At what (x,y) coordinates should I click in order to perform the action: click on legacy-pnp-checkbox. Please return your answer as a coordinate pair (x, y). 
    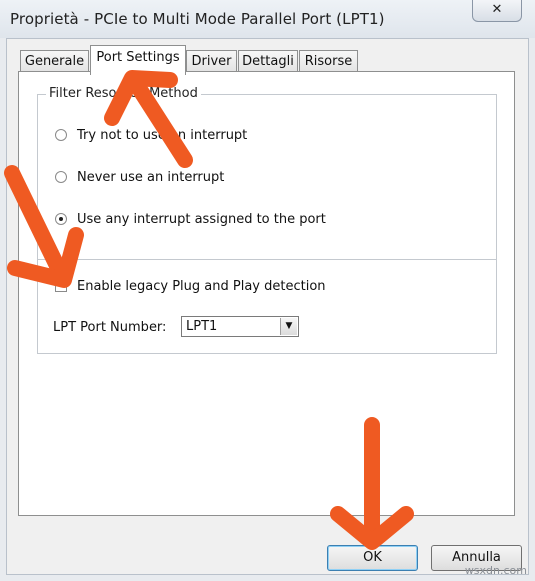
    Looking at the image, I should click on (61, 286).